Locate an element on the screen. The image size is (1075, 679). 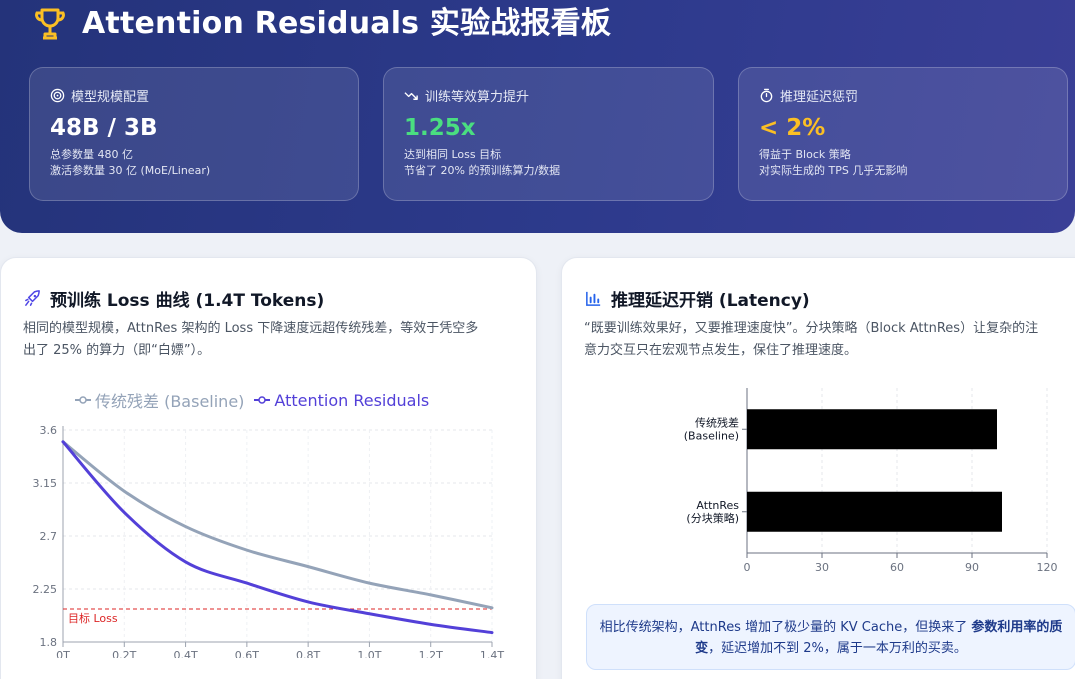
header-title-group: Attention Residuals 实验战报看板 is located at coordinates (320, 24).